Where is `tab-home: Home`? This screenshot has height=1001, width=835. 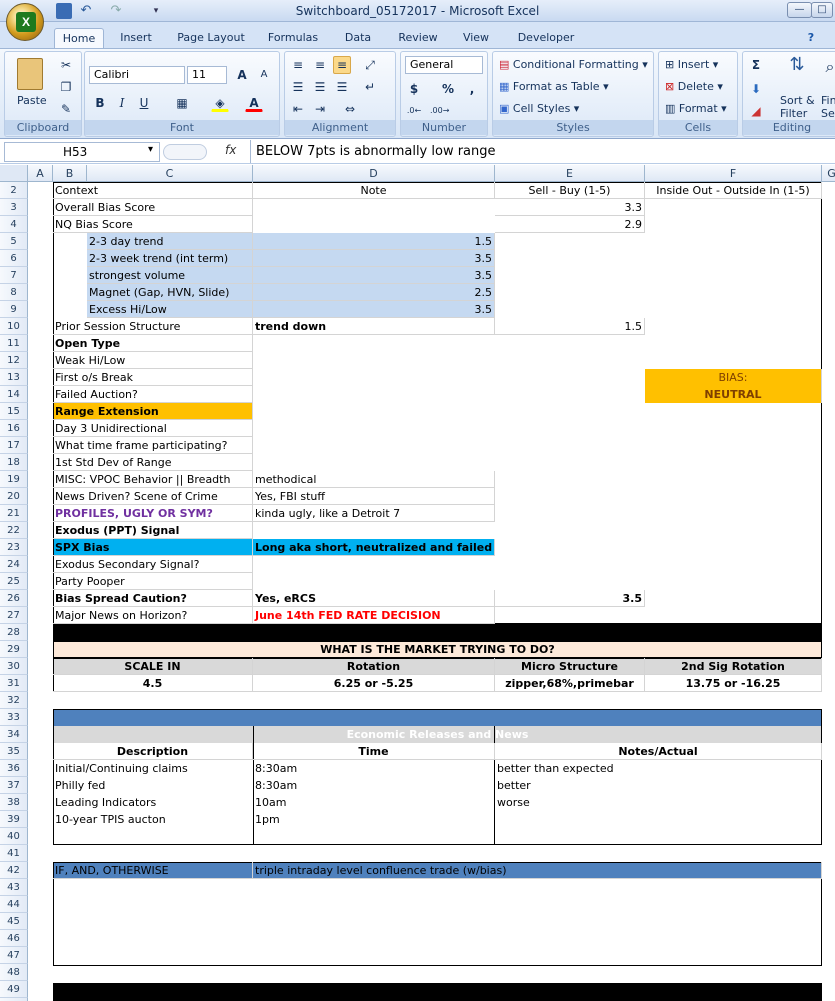
tab-home: Home is located at coordinates (79, 38).